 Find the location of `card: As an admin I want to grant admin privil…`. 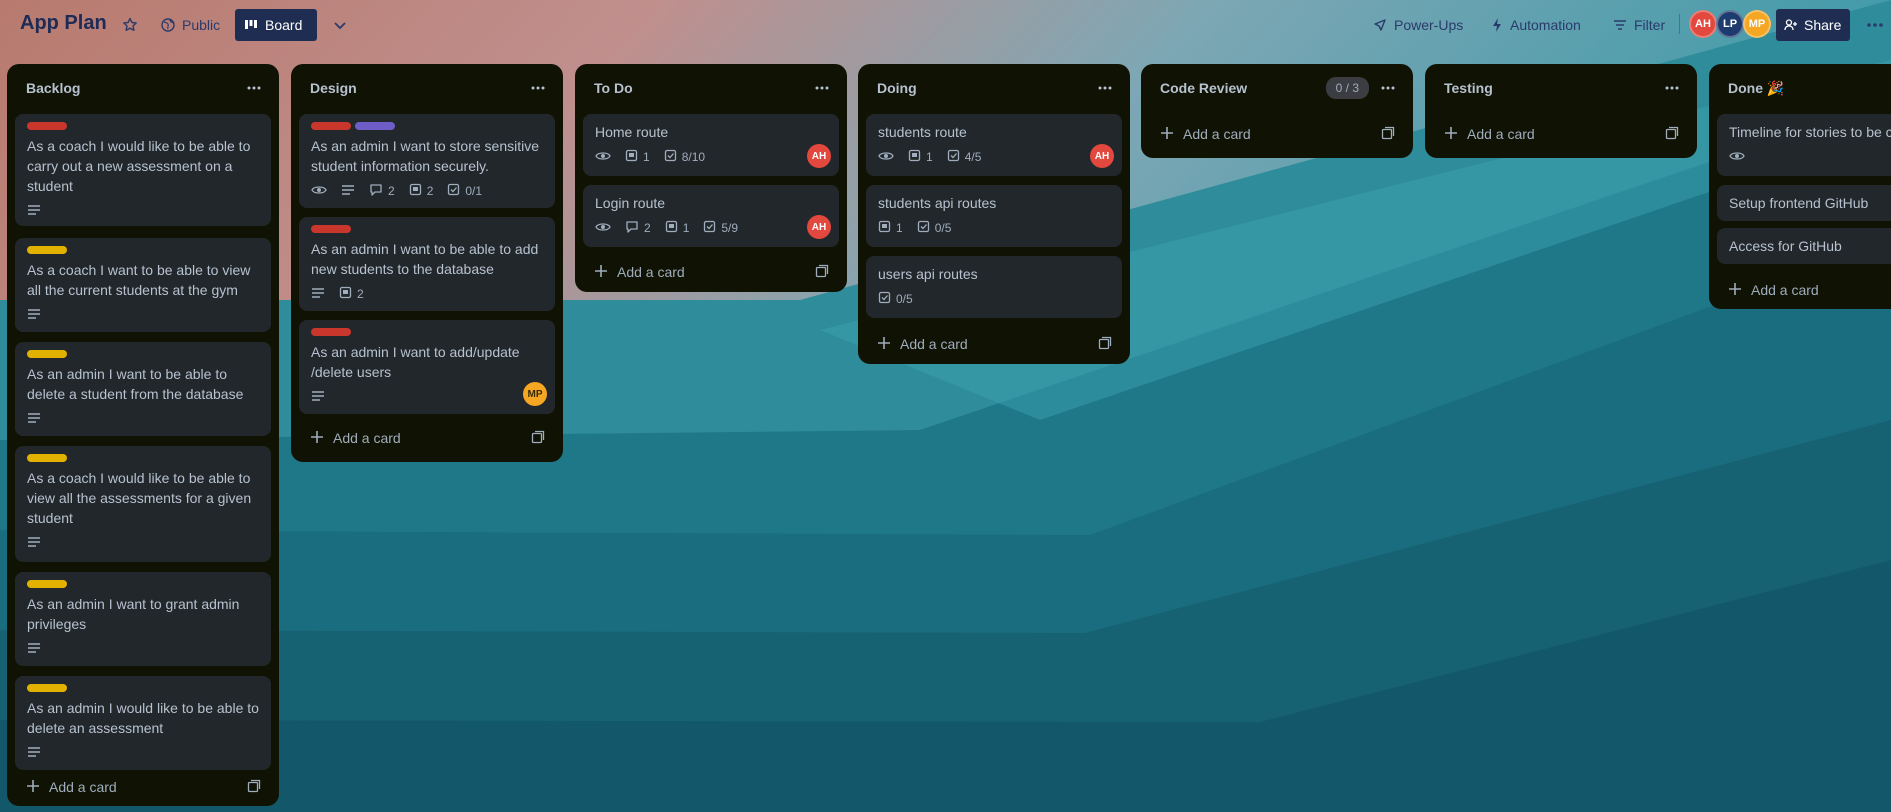

card: As an admin I want to grant admin privil… is located at coordinates (143, 619).